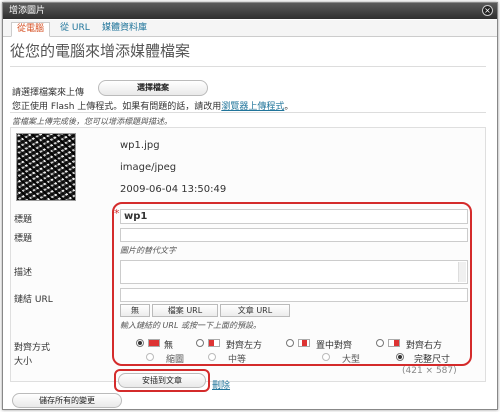  What do you see at coordinates (221, 384) in the screenshot?
I see `delete-link: 刪除` at bounding box center [221, 384].